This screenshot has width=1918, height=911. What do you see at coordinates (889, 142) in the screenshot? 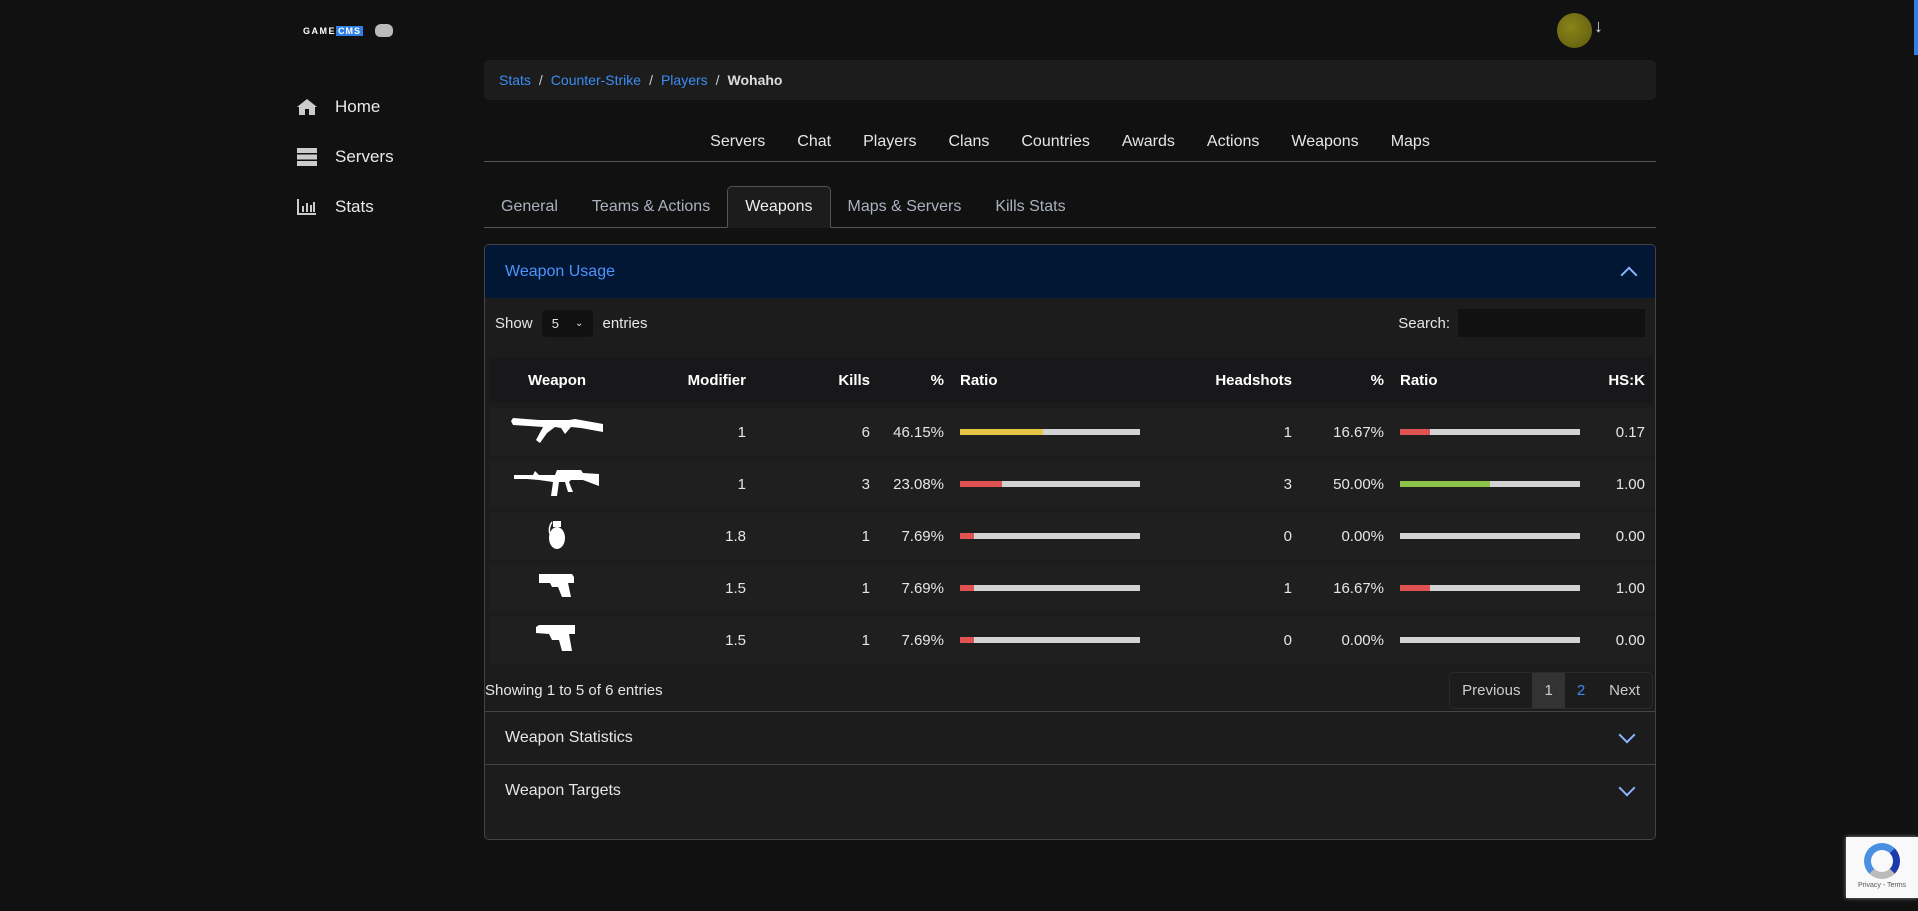
I see `nav-players: Players` at bounding box center [889, 142].